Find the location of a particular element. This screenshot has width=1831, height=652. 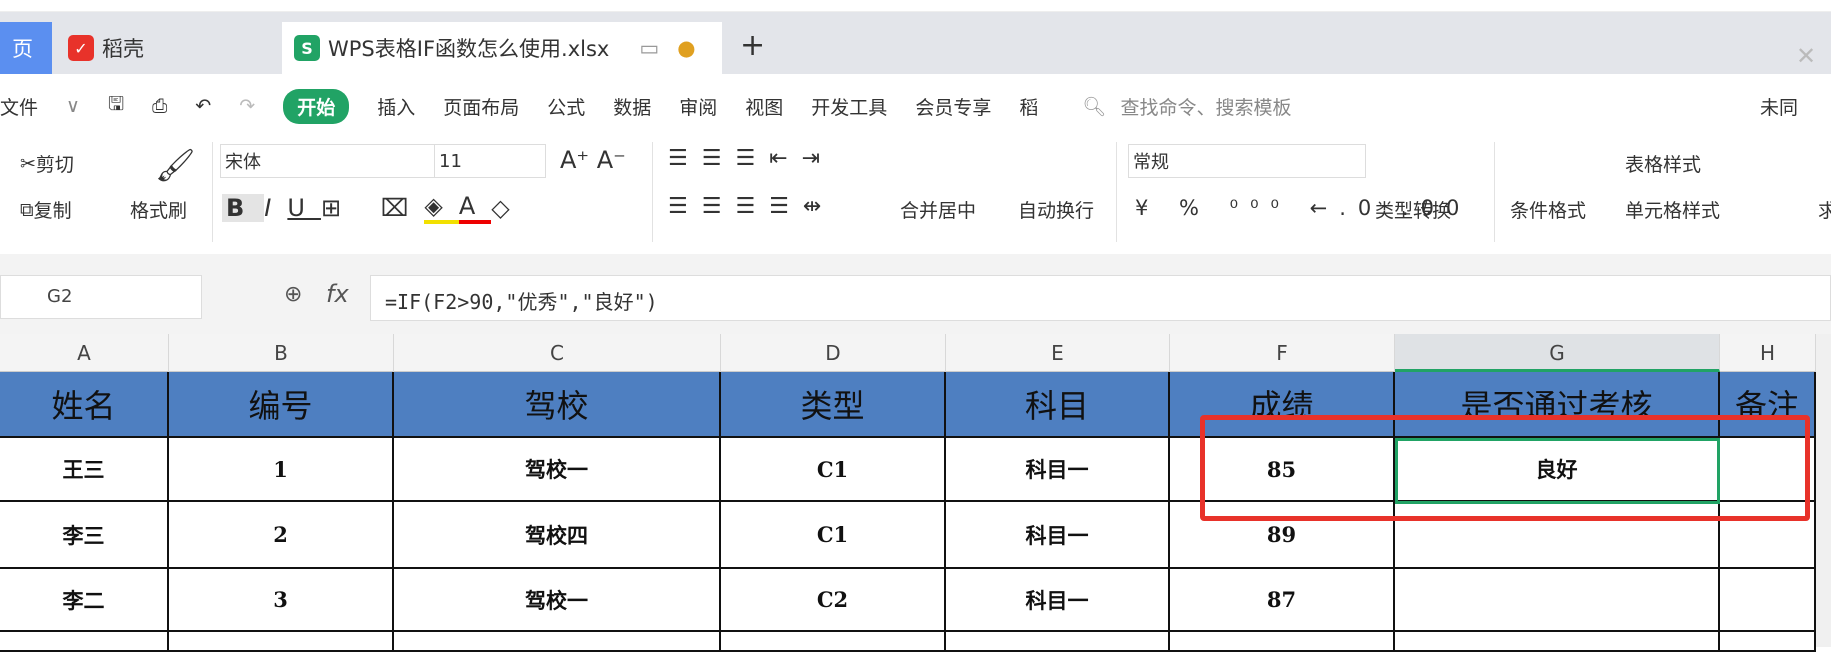

print-icon: ⎙ is located at coordinates (159, 106).